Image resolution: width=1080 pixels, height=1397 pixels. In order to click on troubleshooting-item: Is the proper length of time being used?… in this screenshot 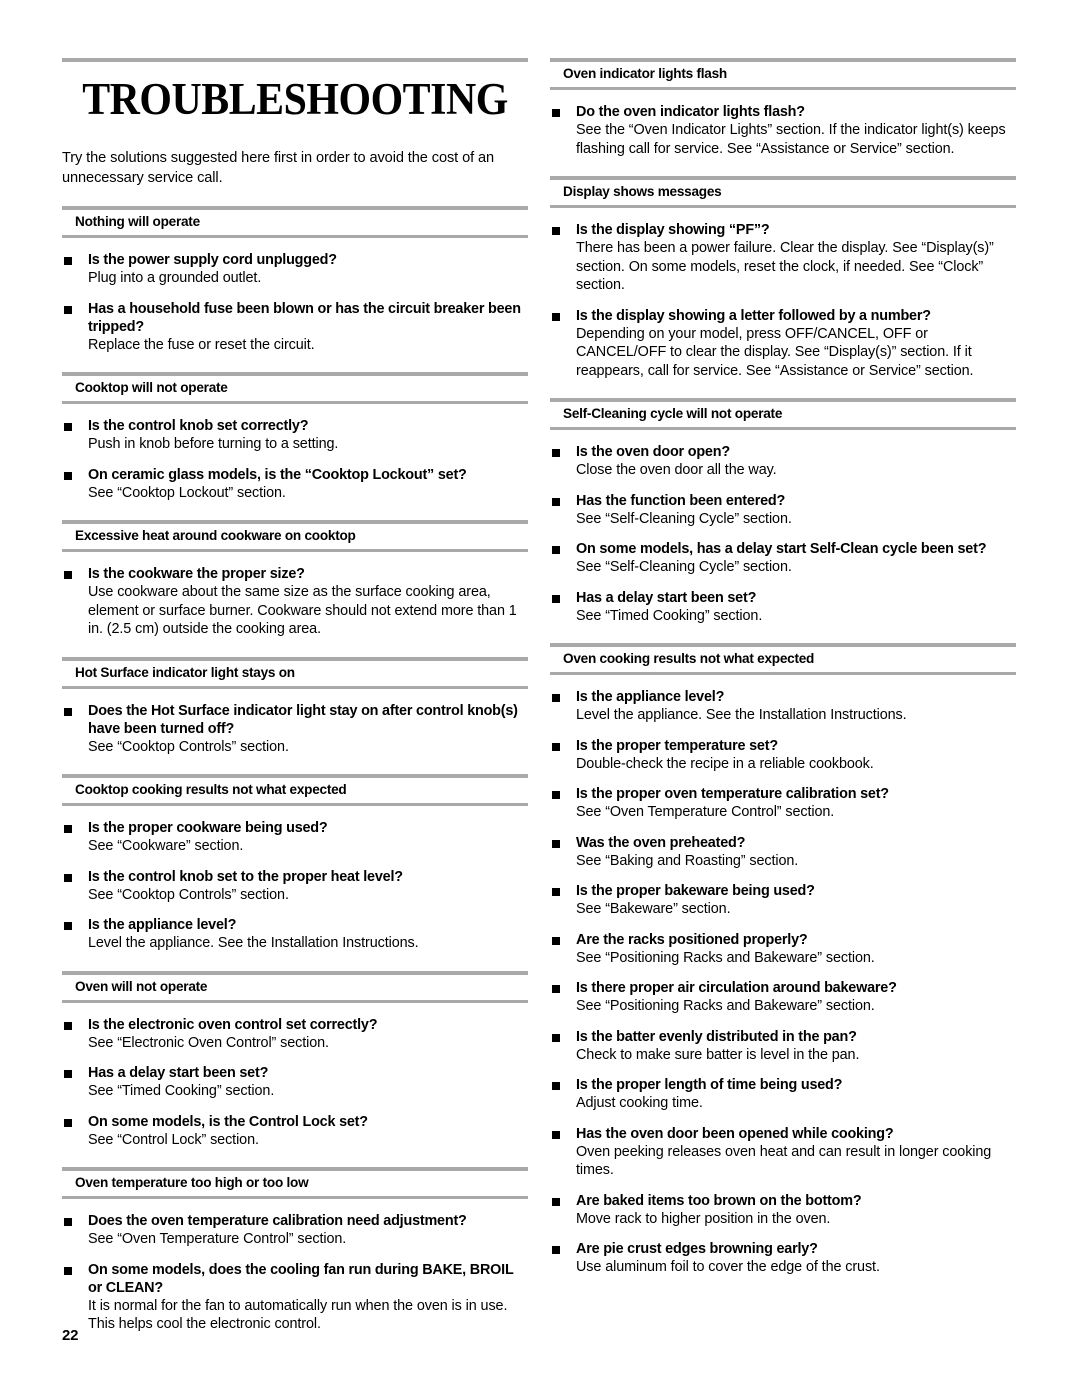, I will do `click(783, 1094)`.